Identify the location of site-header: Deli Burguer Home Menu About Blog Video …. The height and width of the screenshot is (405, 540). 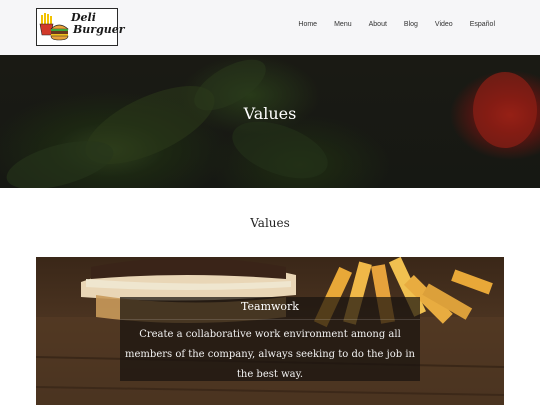
(270, 28).